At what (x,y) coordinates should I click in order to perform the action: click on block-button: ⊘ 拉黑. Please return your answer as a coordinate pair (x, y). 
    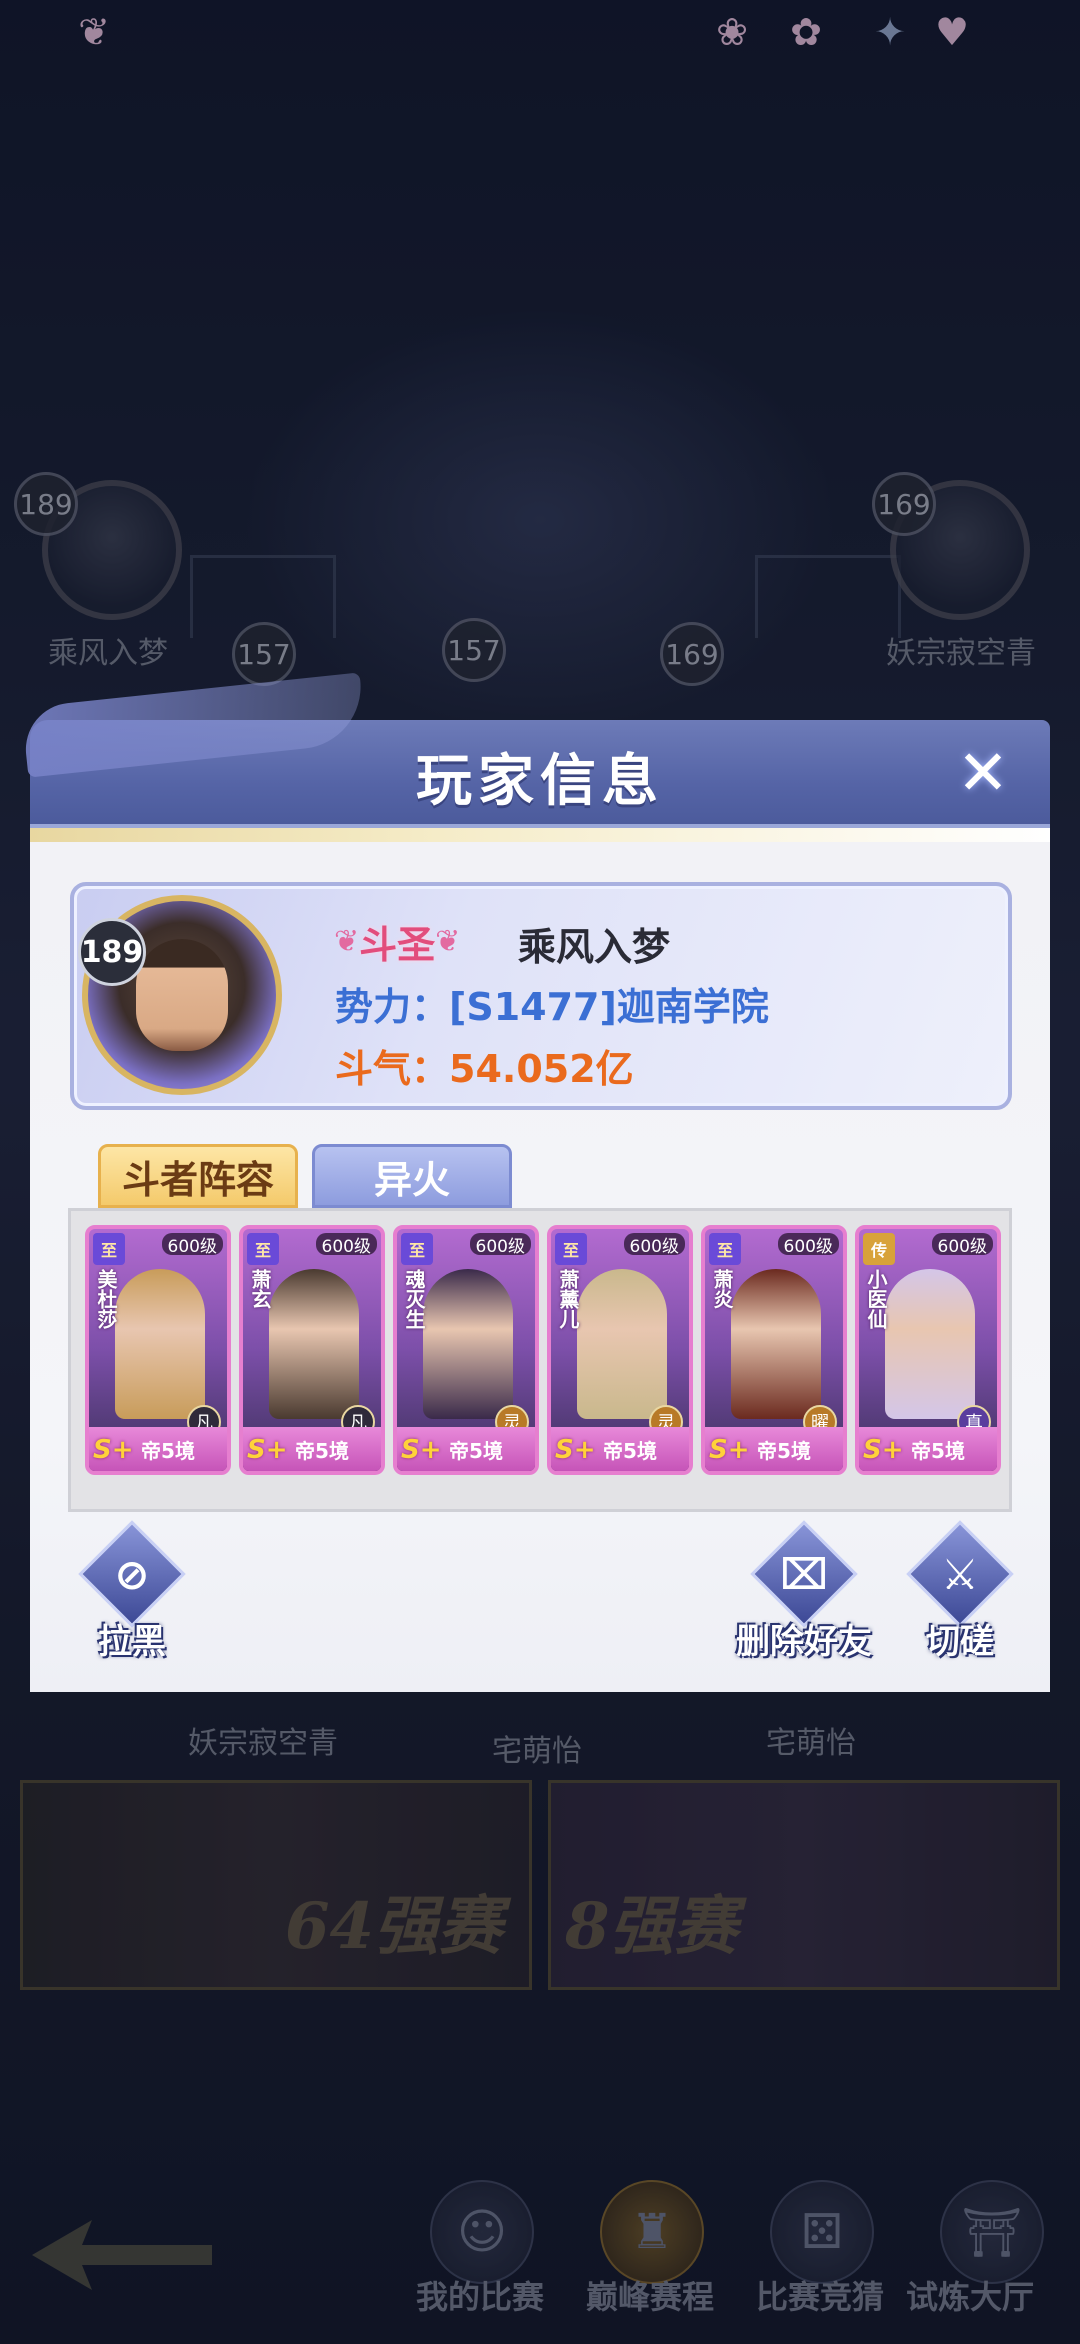
    Looking at the image, I should click on (127, 1598).